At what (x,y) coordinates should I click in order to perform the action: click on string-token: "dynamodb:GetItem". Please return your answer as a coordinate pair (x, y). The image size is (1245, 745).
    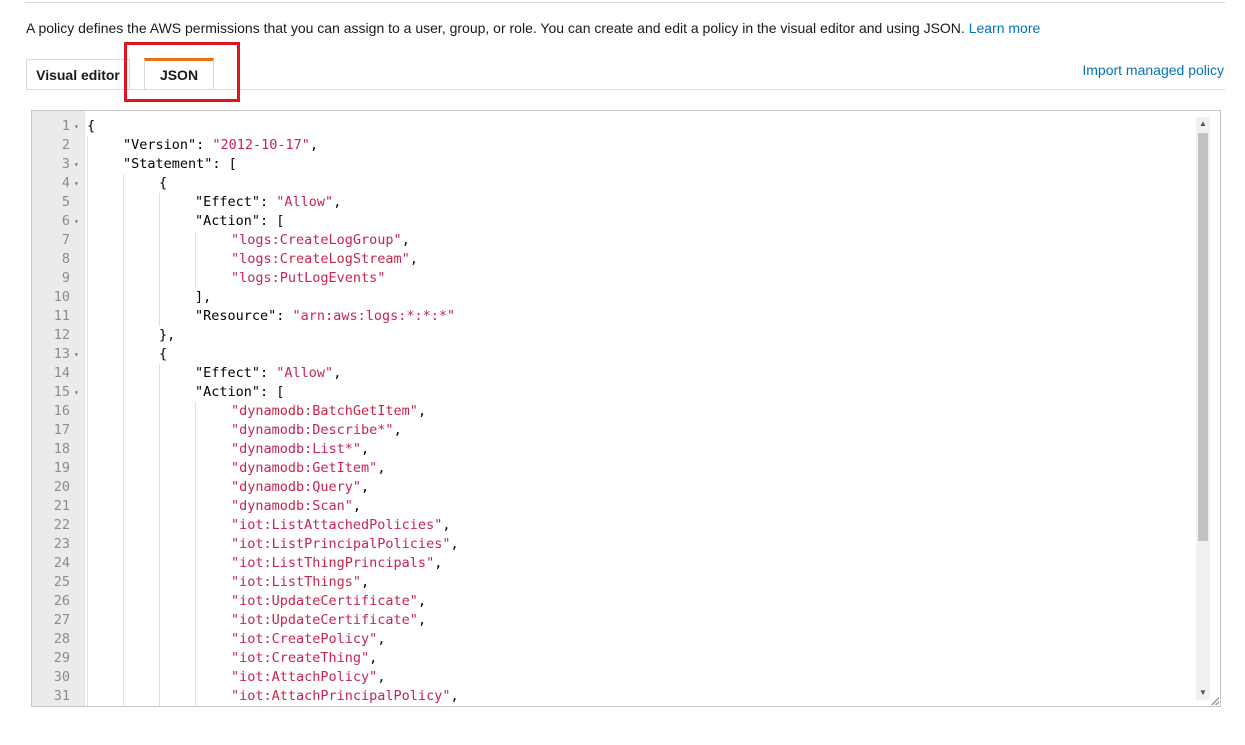
    Looking at the image, I should click on (304, 468).